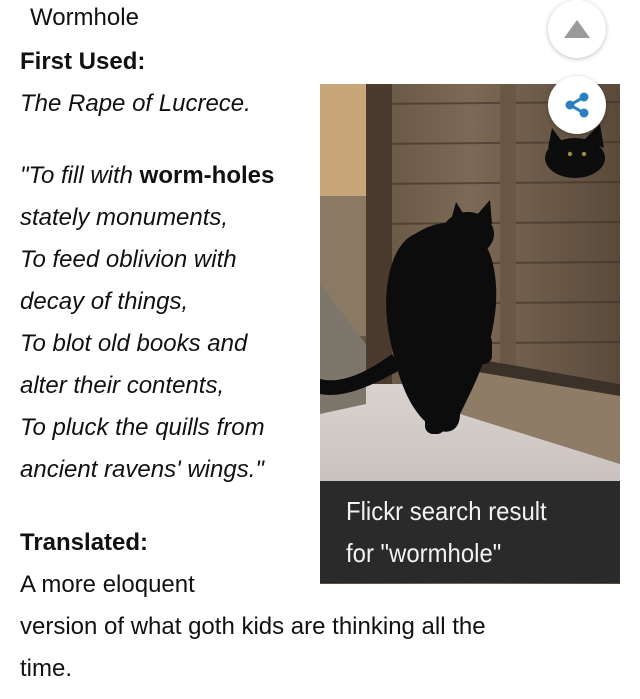 This screenshot has height=699, width=640. What do you see at coordinates (134, 343) in the screenshot?
I see `quote-line-5: To blot old books and` at bounding box center [134, 343].